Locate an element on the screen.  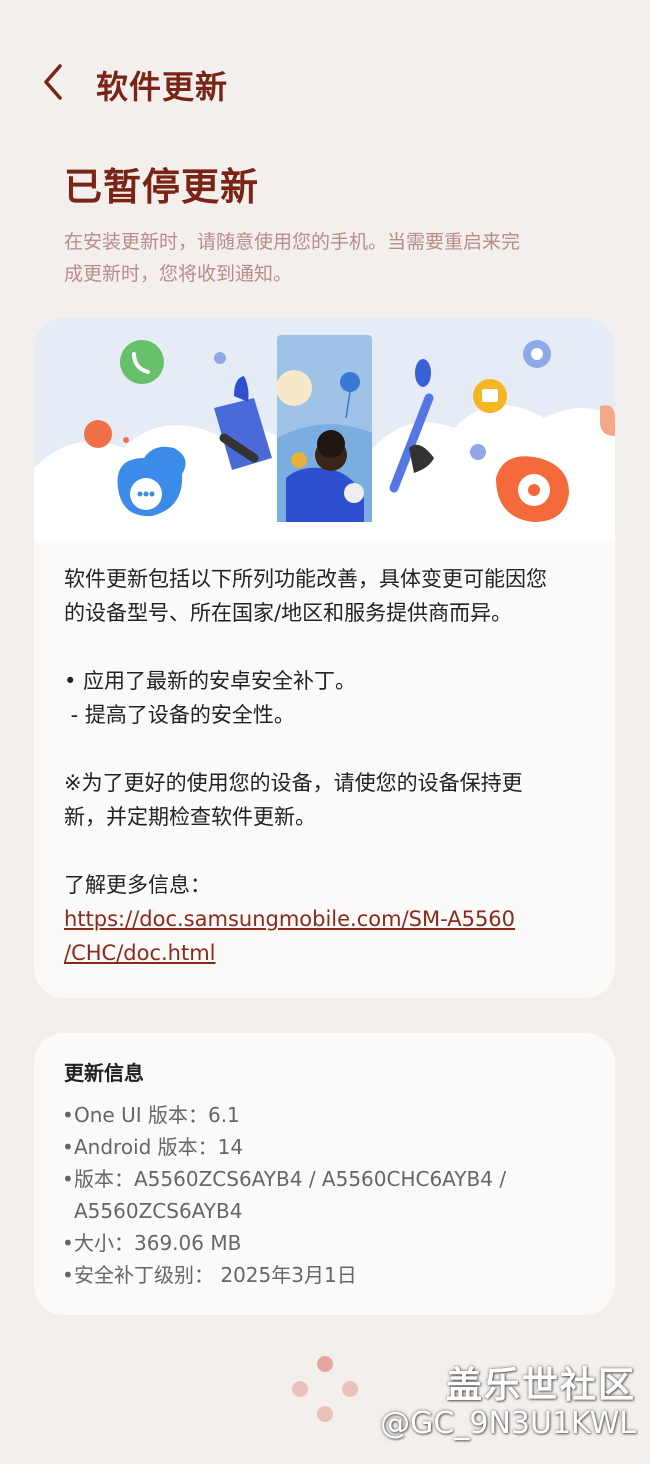
app-header: 软件更新 is located at coordinates (325, 80).